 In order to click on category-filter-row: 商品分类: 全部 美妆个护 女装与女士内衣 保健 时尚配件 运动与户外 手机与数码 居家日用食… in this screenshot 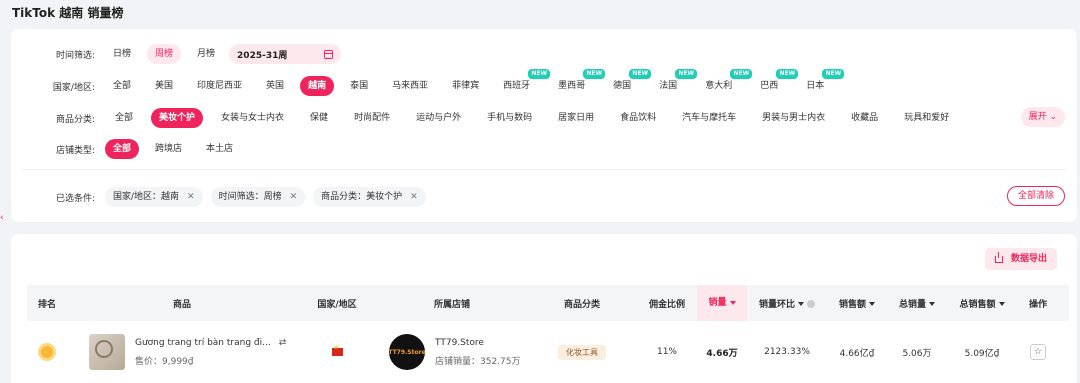, I will do `click(484, 118)`.